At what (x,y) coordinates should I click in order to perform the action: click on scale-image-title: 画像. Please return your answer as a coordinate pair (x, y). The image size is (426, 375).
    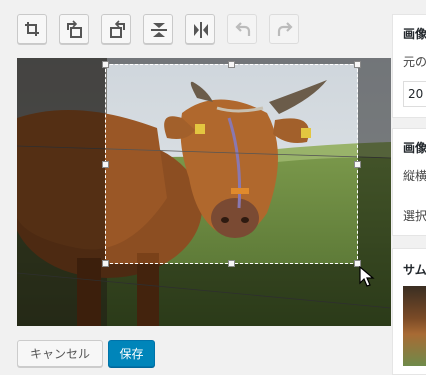
    Looking at the image, I should click on (414, 34).